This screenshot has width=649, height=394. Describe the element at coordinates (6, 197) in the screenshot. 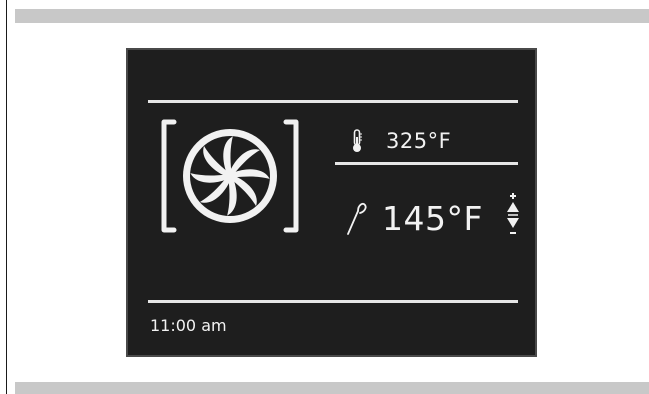

I see `page-margin-rule` at that location.